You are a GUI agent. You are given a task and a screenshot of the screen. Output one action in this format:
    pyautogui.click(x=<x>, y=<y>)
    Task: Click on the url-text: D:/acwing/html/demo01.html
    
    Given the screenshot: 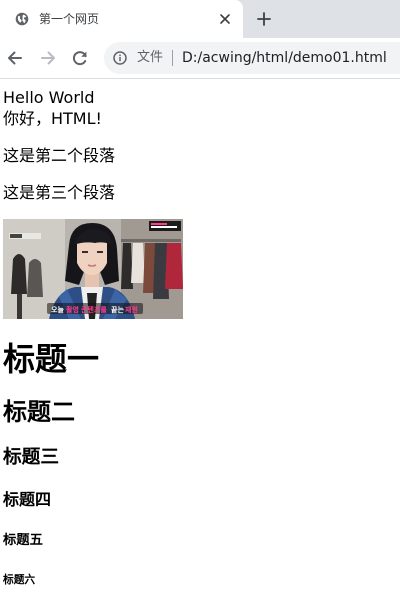 What is the action you would take?
    pyautogui.click(x=284, y=58)
    